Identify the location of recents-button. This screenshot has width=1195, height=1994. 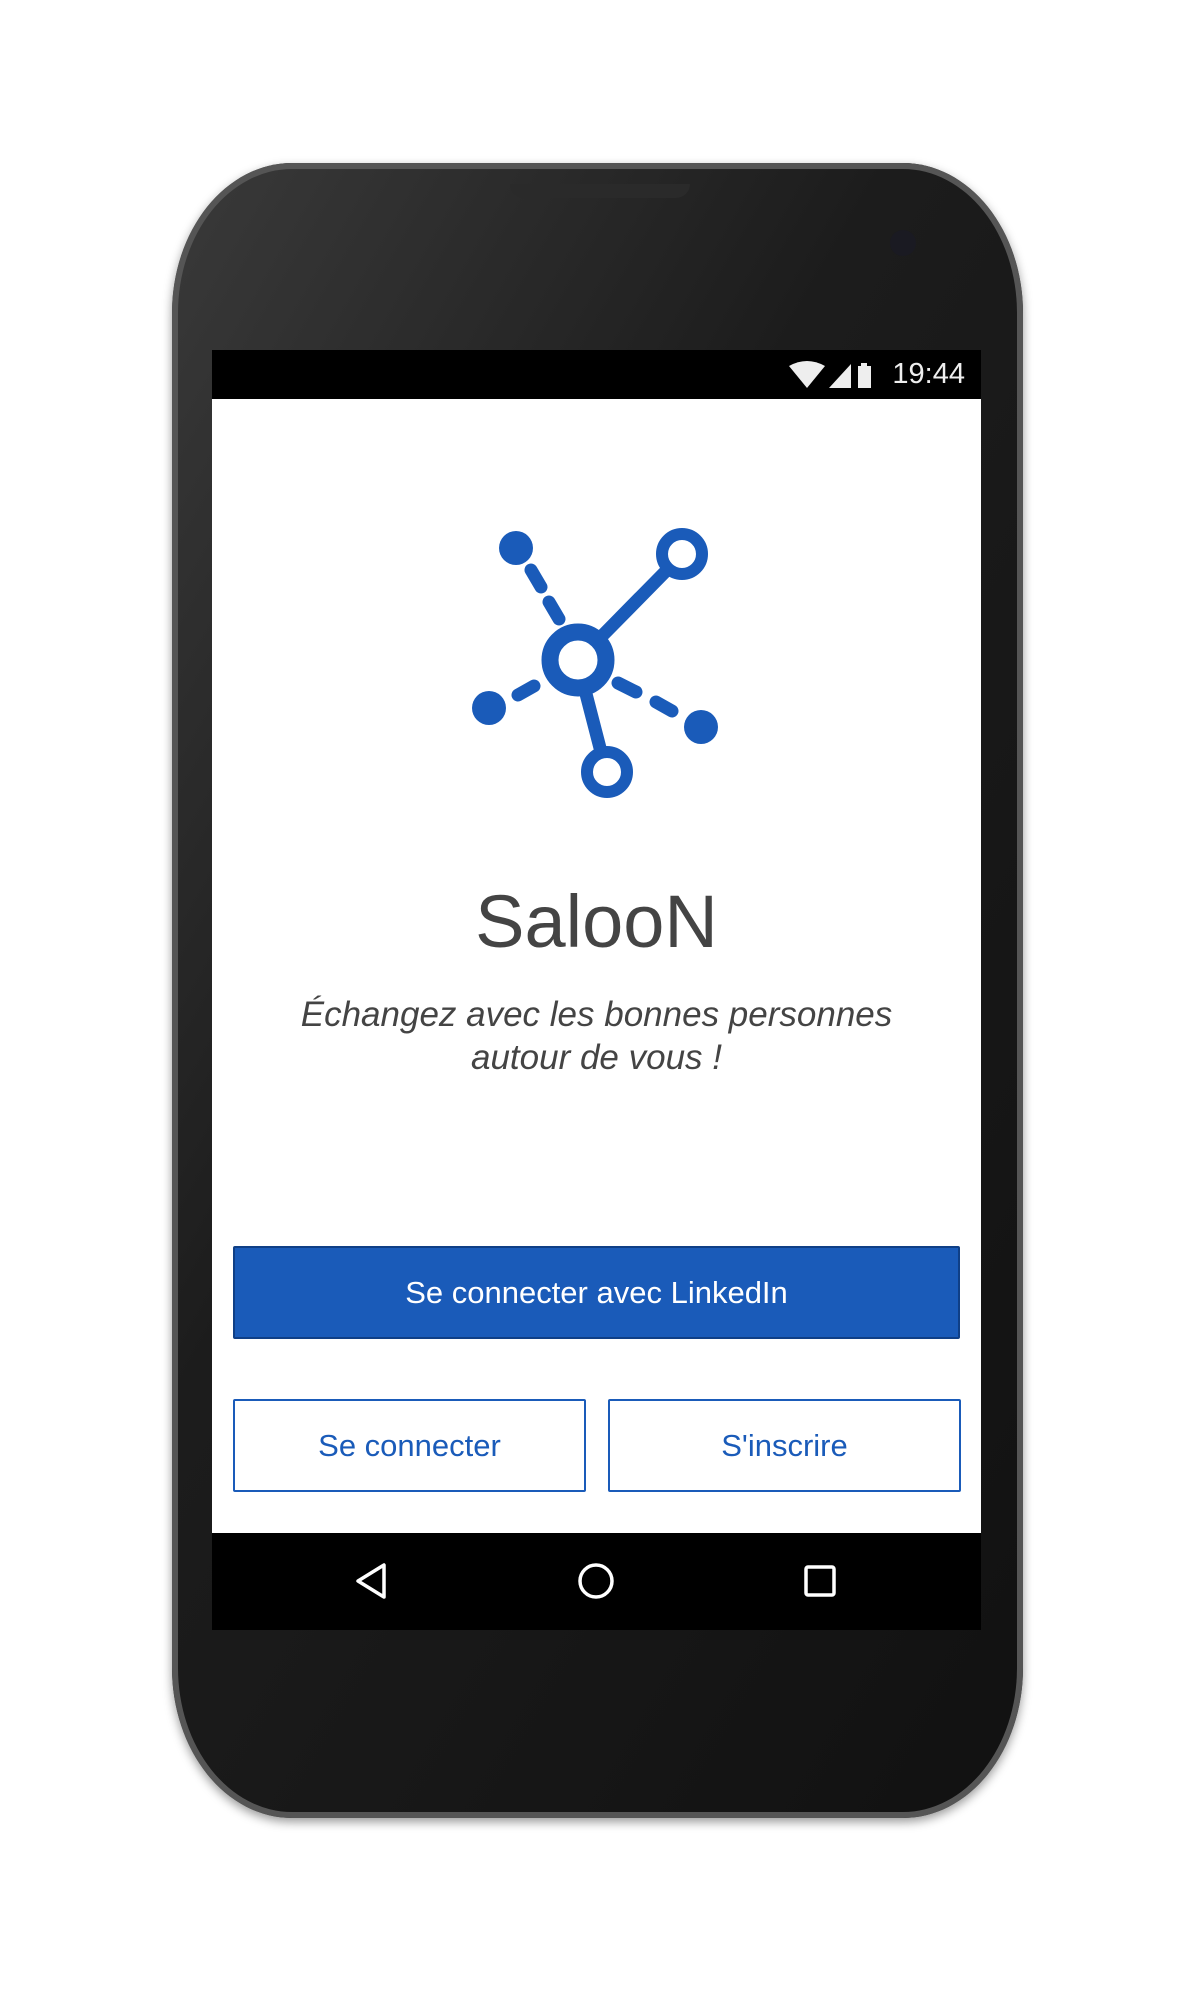
(820, 1581).